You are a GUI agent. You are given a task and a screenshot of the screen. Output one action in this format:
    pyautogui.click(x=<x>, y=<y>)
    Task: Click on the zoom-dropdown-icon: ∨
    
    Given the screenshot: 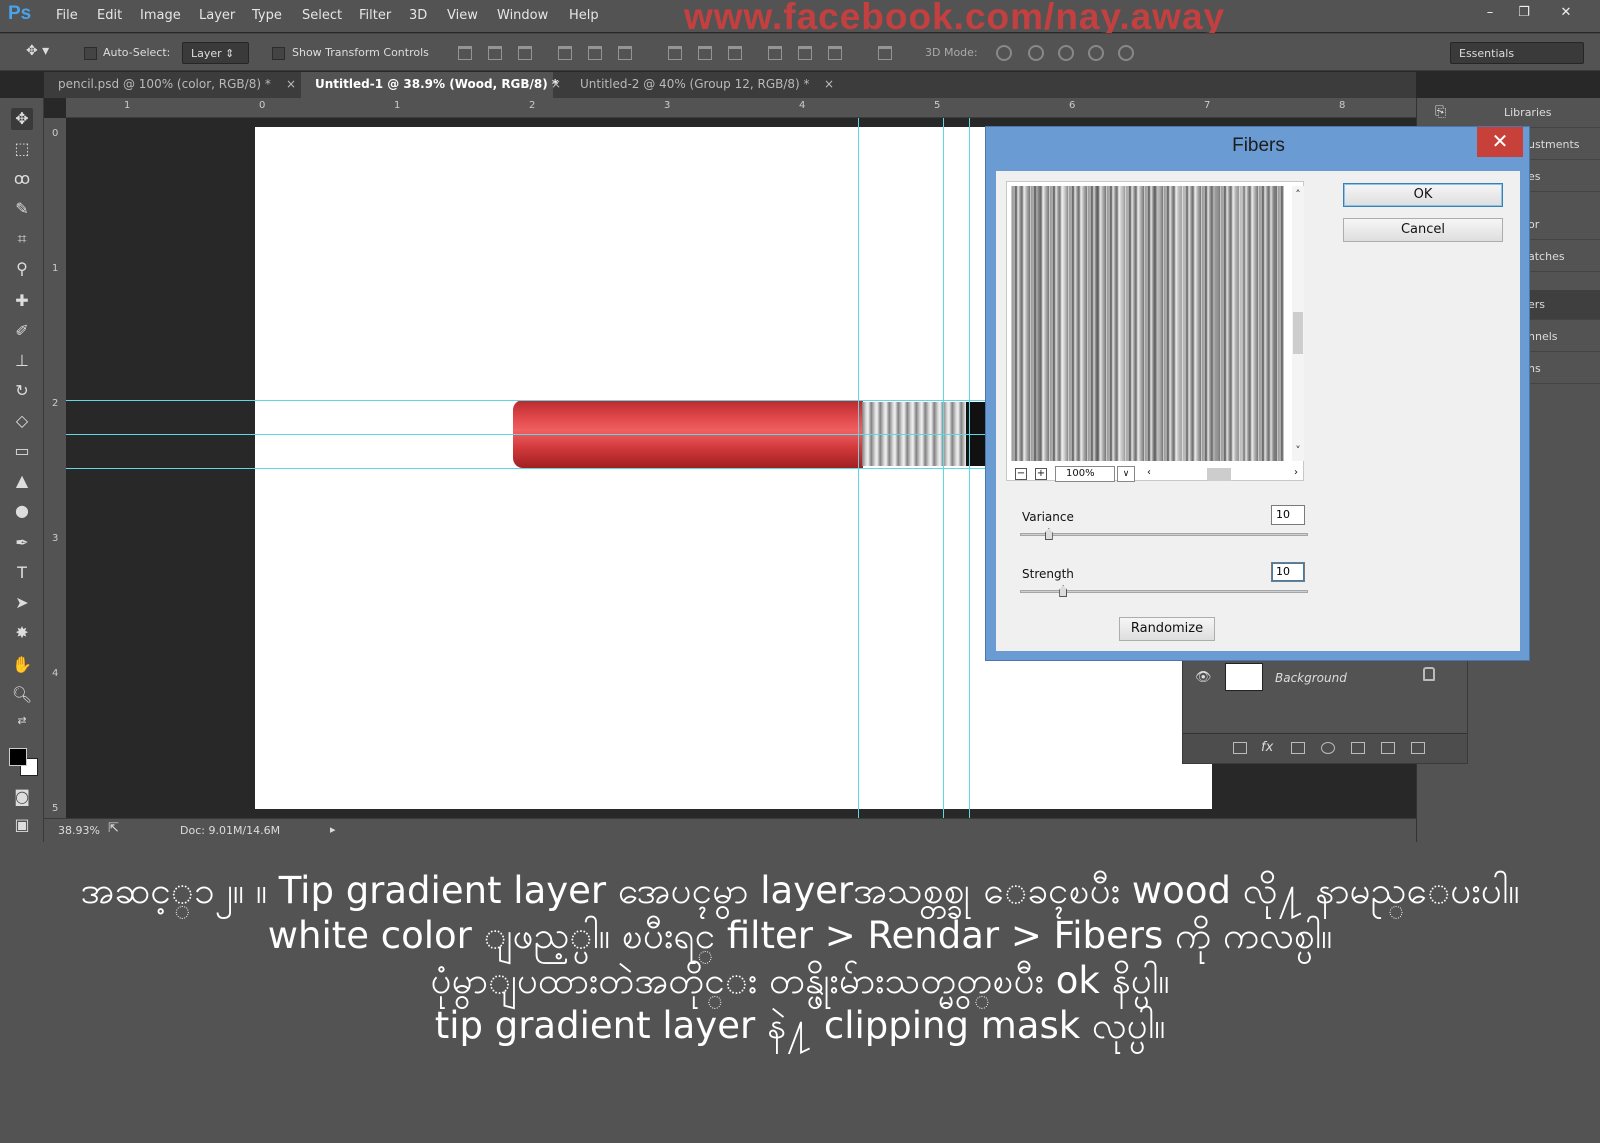 What is the action you would take?
    pyautogui.click(x=1126, y=474)
    